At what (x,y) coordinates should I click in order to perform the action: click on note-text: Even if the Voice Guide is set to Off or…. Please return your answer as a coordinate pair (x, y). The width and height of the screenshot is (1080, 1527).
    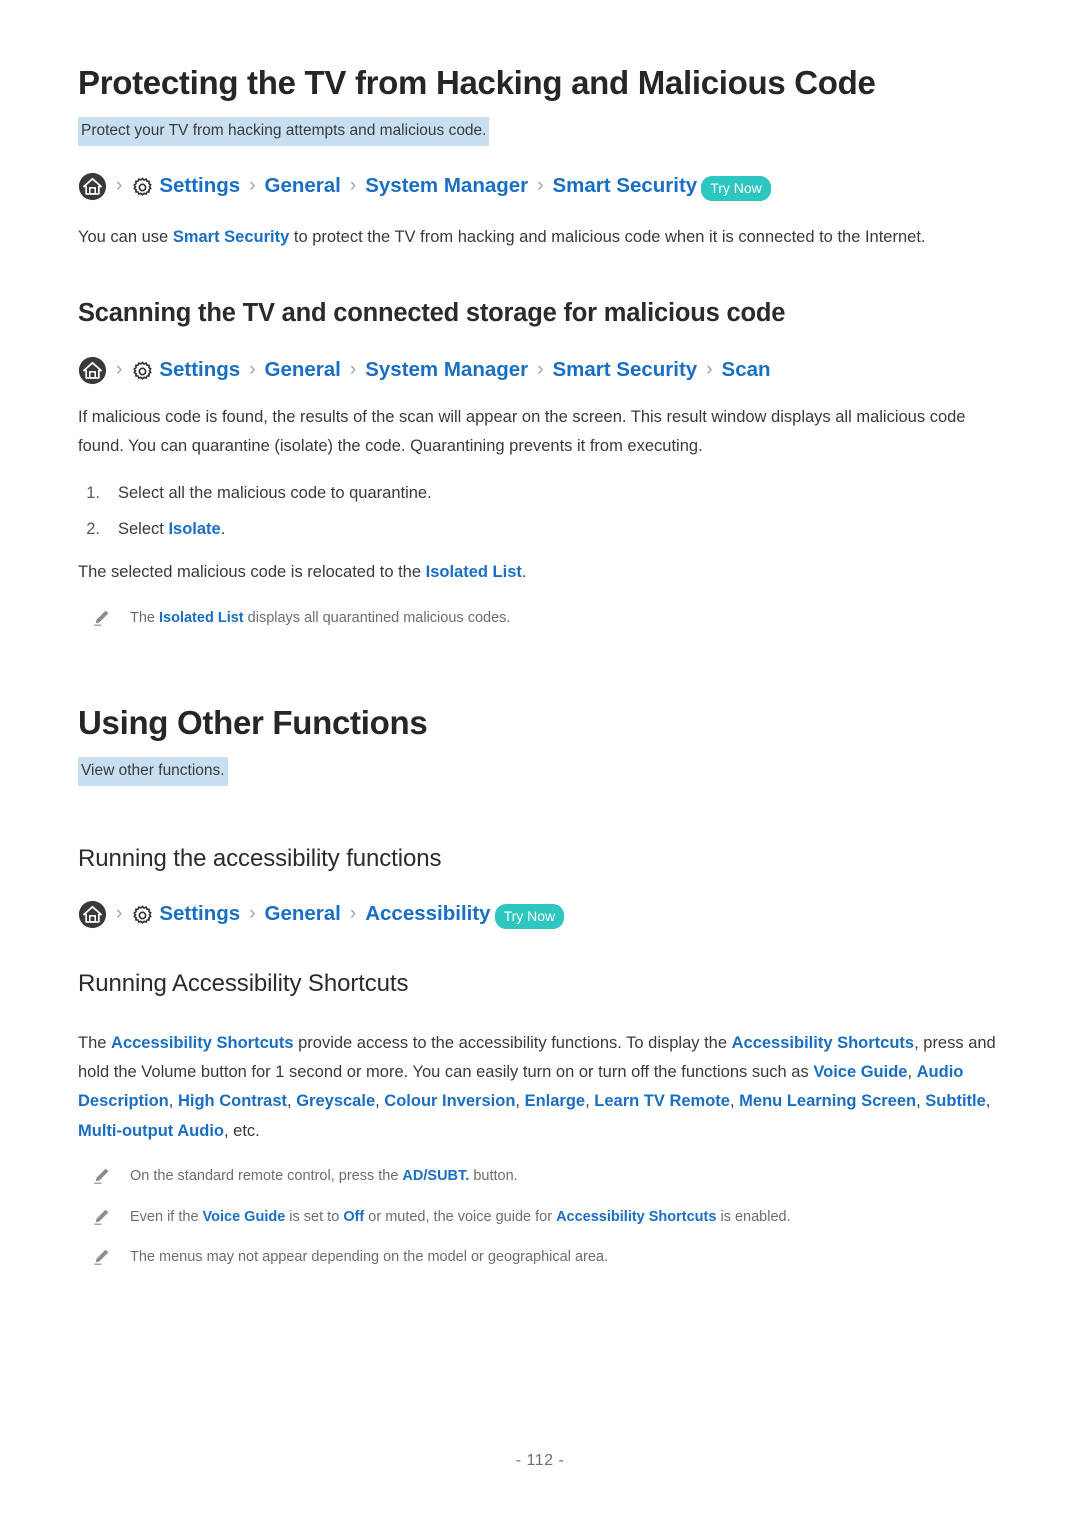
    Looking at the image, I should click on (460, 1217).